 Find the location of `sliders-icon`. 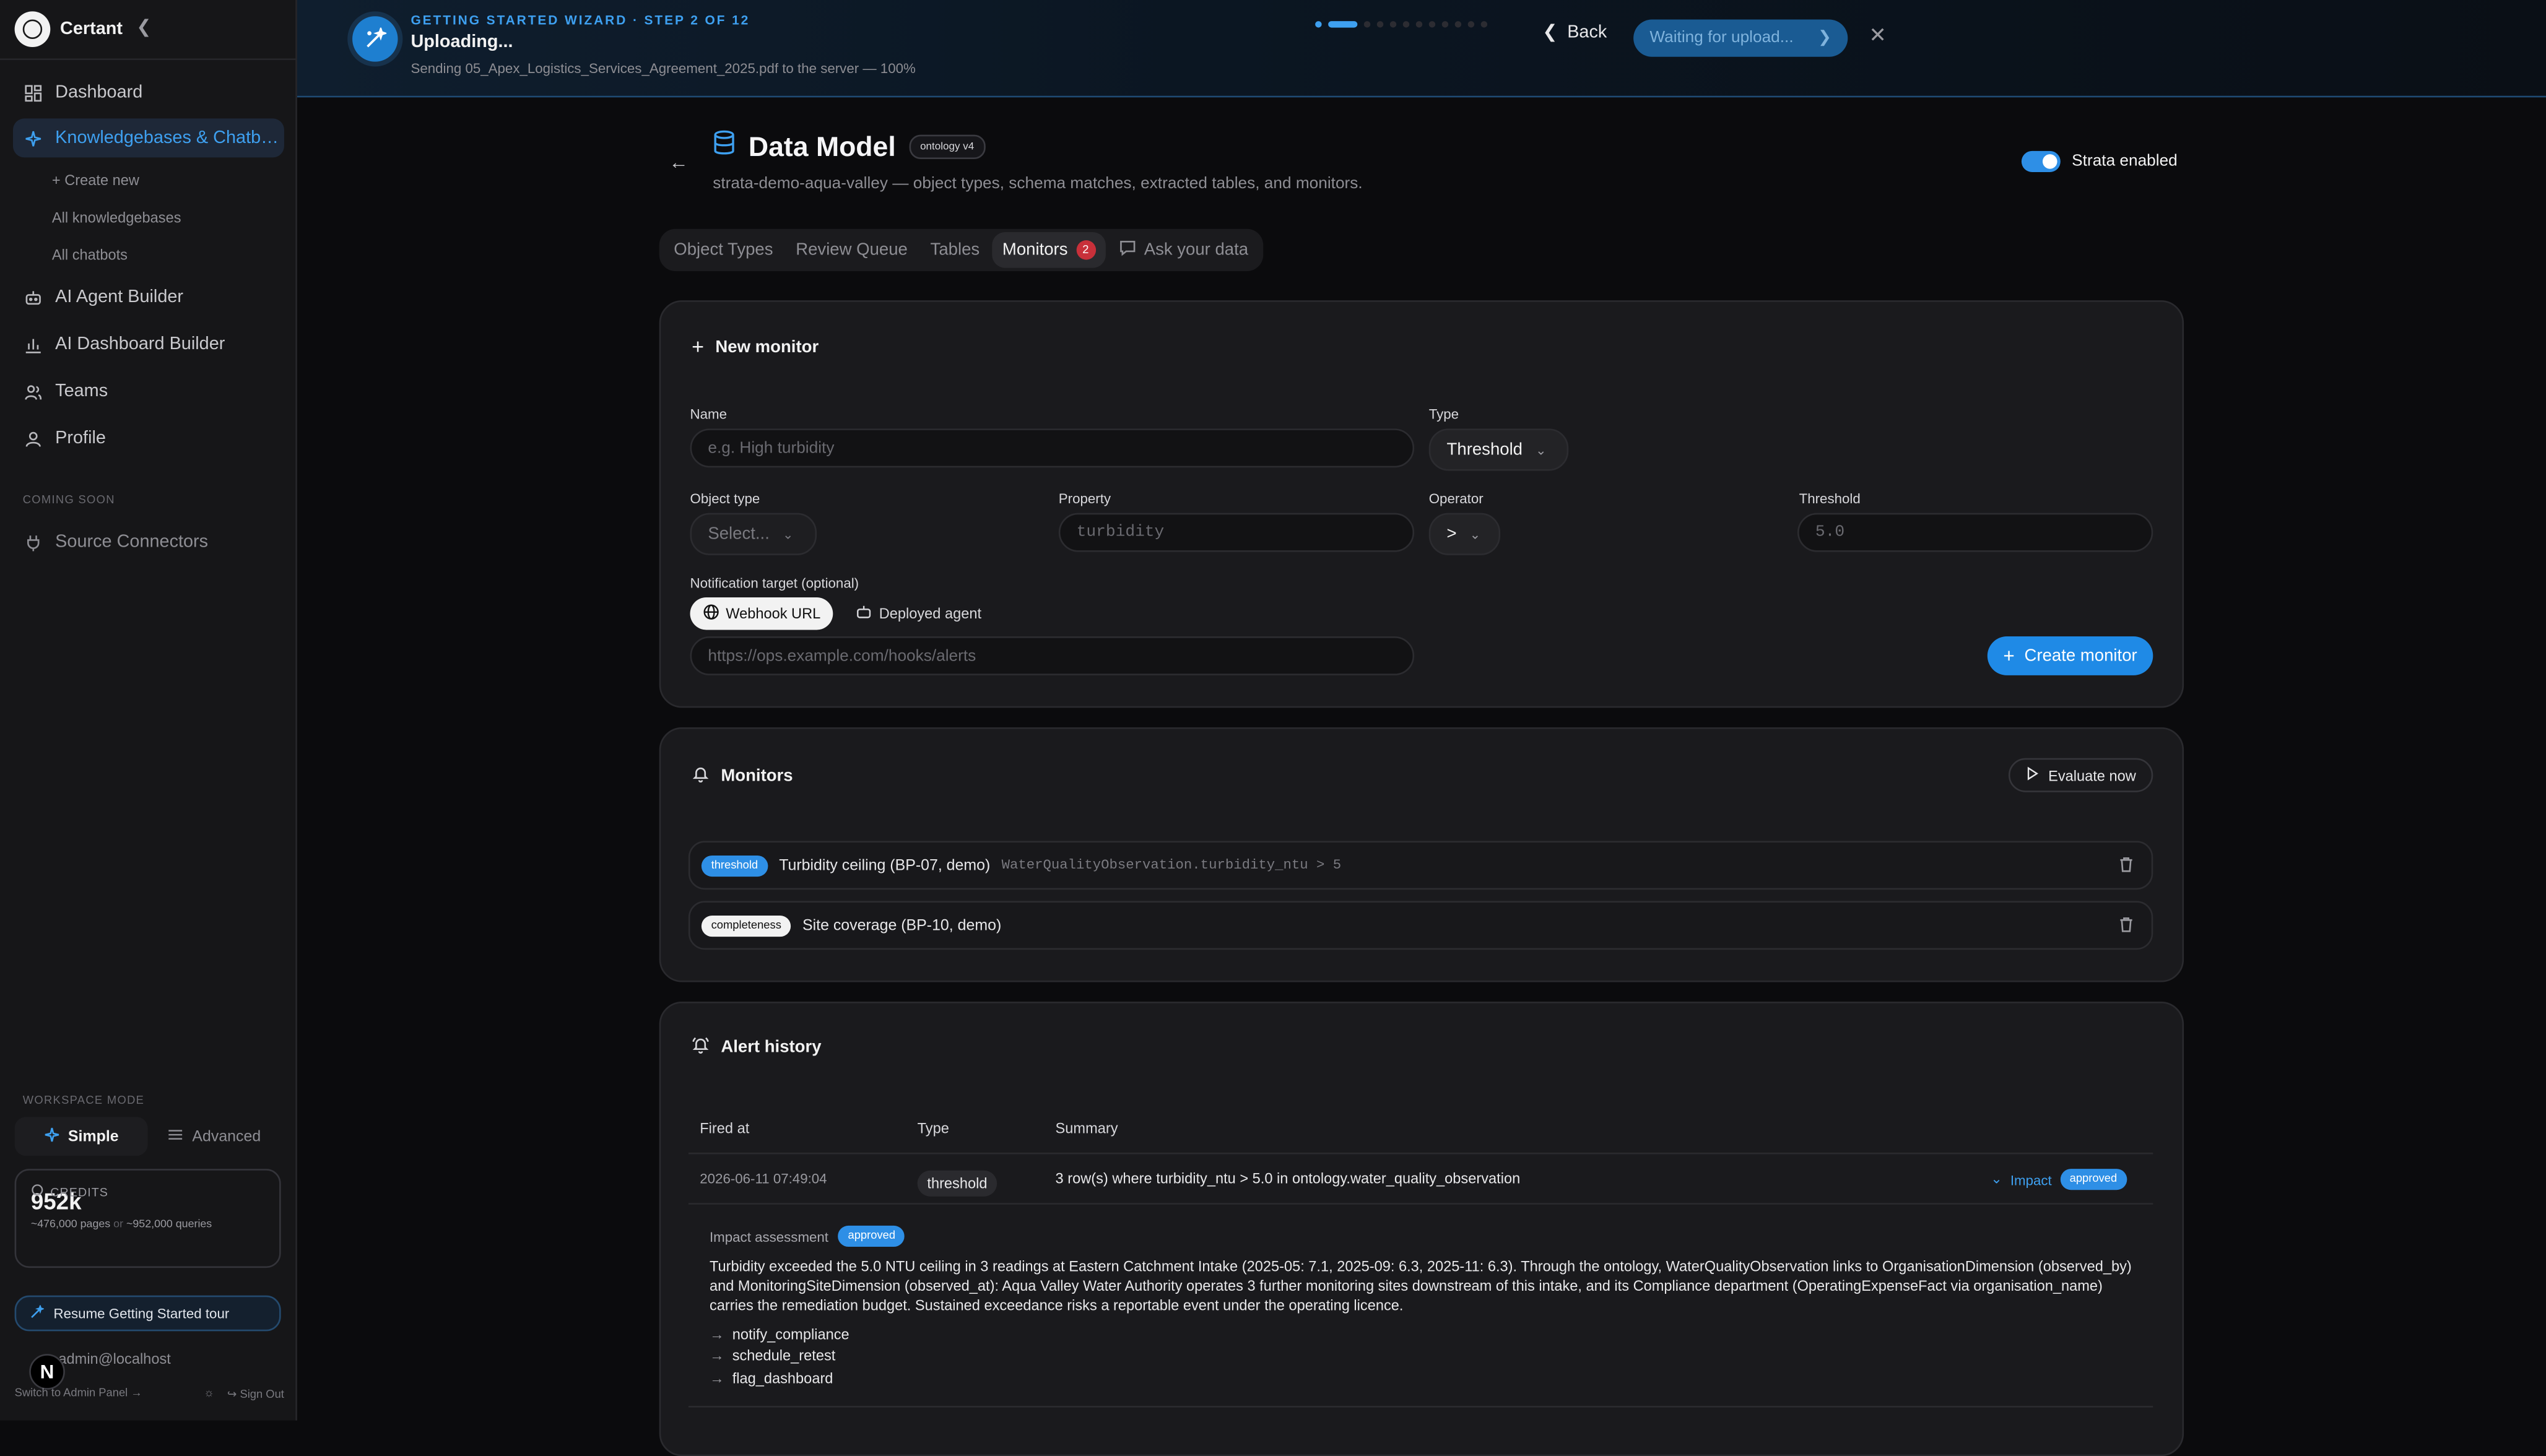

sliders-icon is located at coordinates (176, 1136).